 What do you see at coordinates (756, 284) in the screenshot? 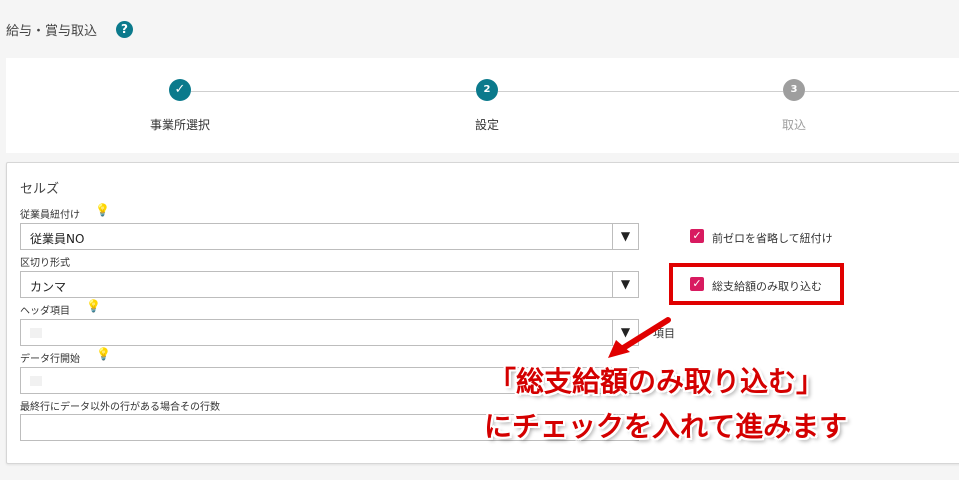
I see `highlight-box` at bounding box center [756, 284].